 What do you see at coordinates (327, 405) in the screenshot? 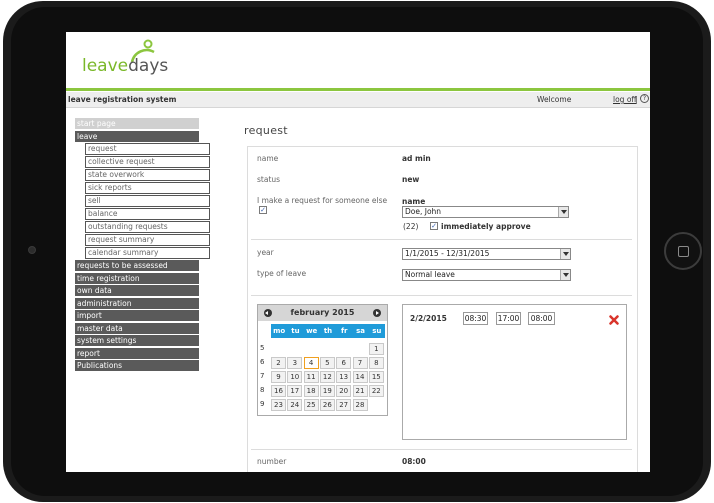
I see `calendar-day: 26` at bounding box center [327, 405].